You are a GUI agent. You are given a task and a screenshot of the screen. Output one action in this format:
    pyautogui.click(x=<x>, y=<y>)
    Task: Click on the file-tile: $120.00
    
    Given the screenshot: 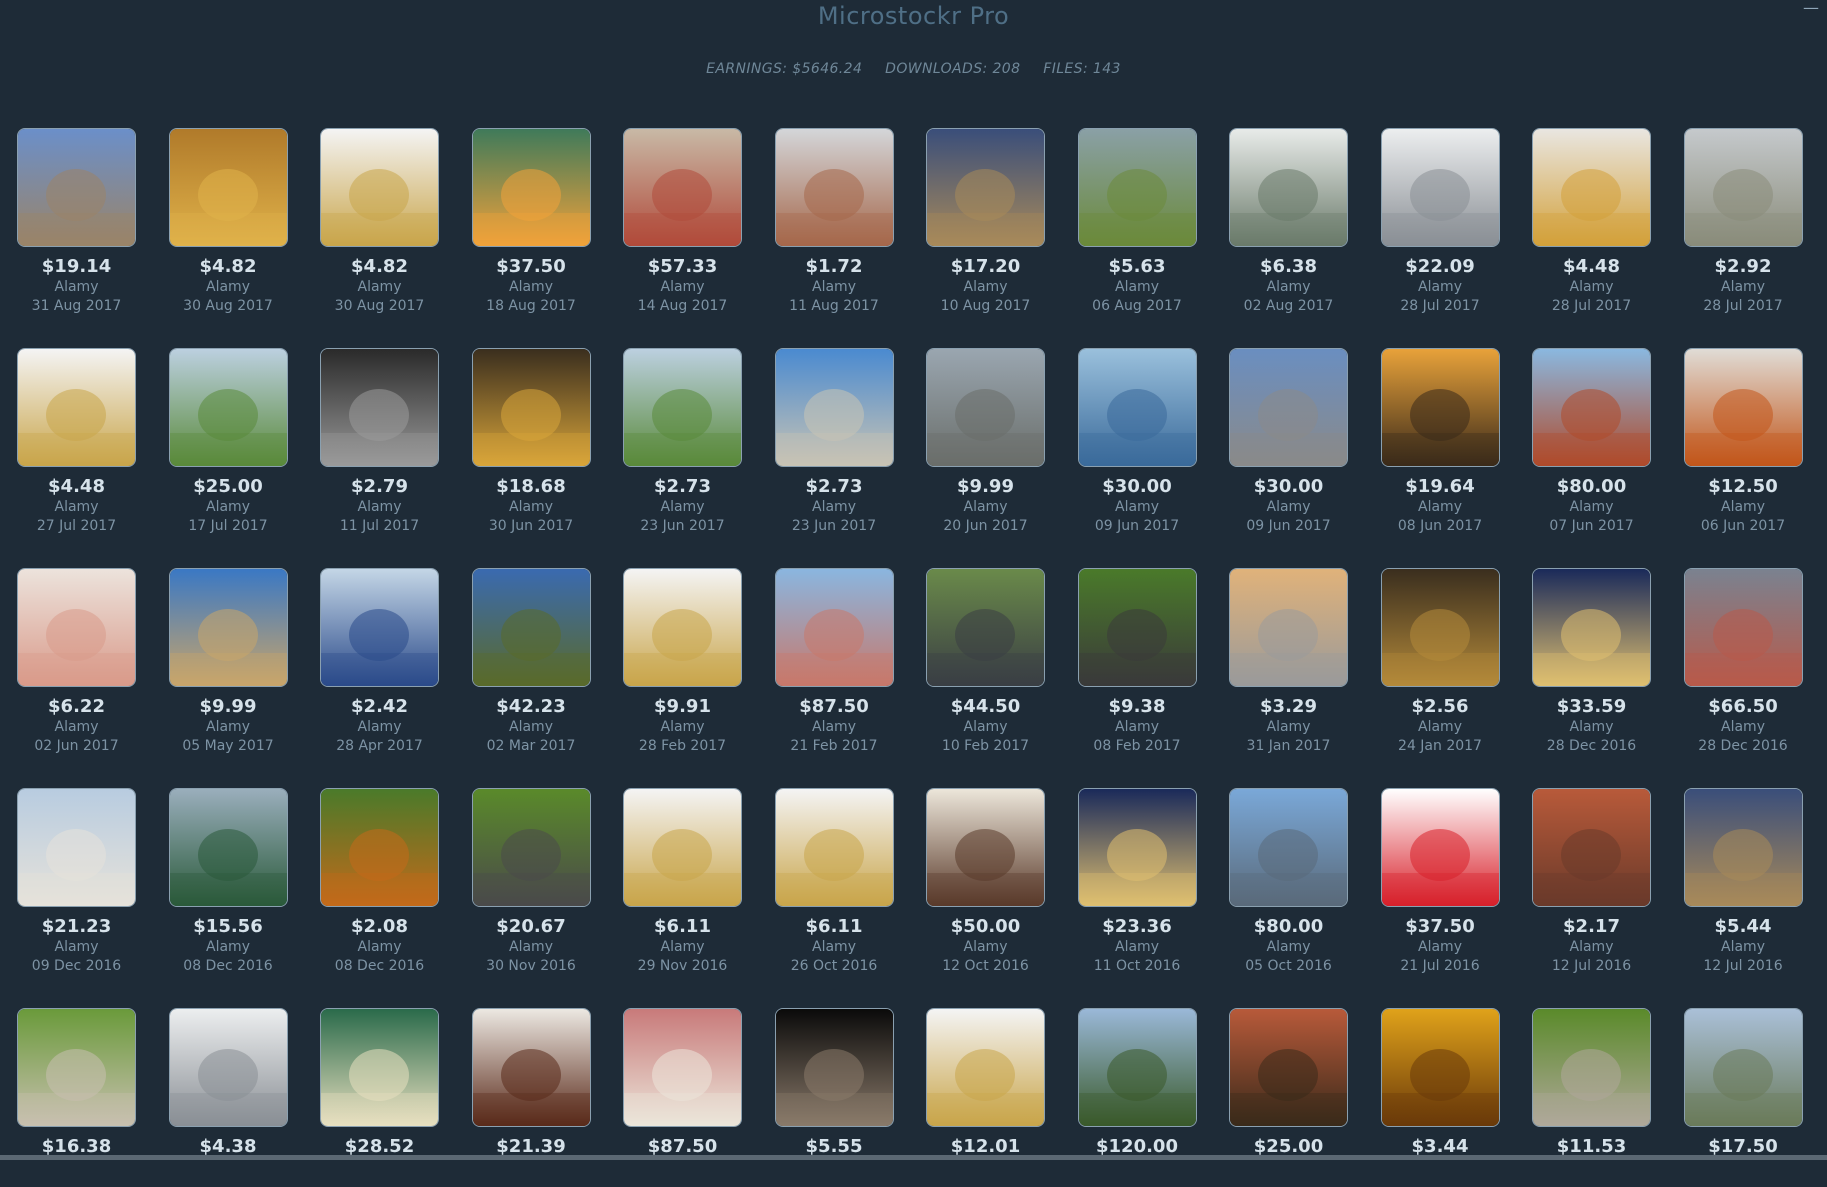 What is the action you would take?
    pyautogui.click(x=1137, y=1097)
    